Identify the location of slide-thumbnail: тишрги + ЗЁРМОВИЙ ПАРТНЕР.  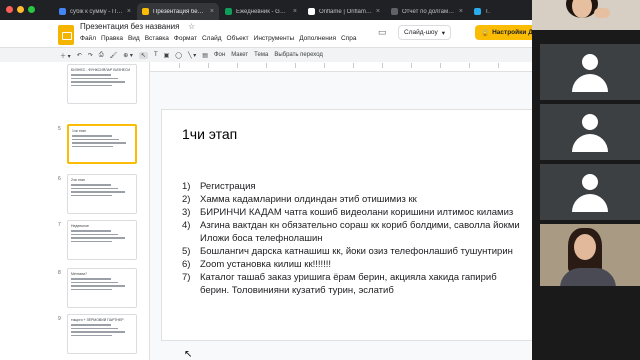
(102, 334).